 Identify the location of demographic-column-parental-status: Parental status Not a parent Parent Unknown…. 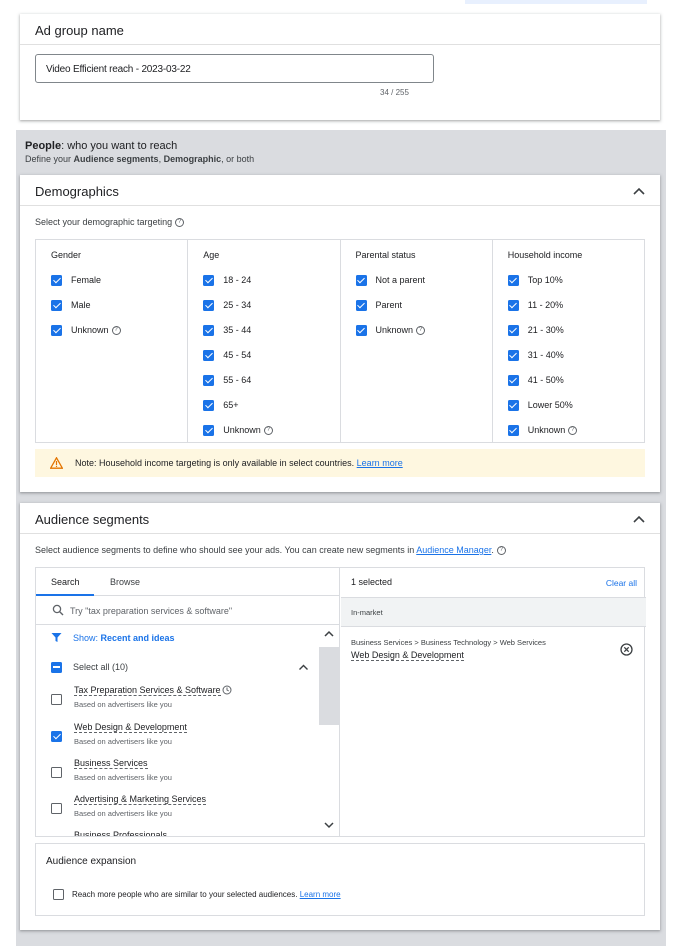
(417, 341).